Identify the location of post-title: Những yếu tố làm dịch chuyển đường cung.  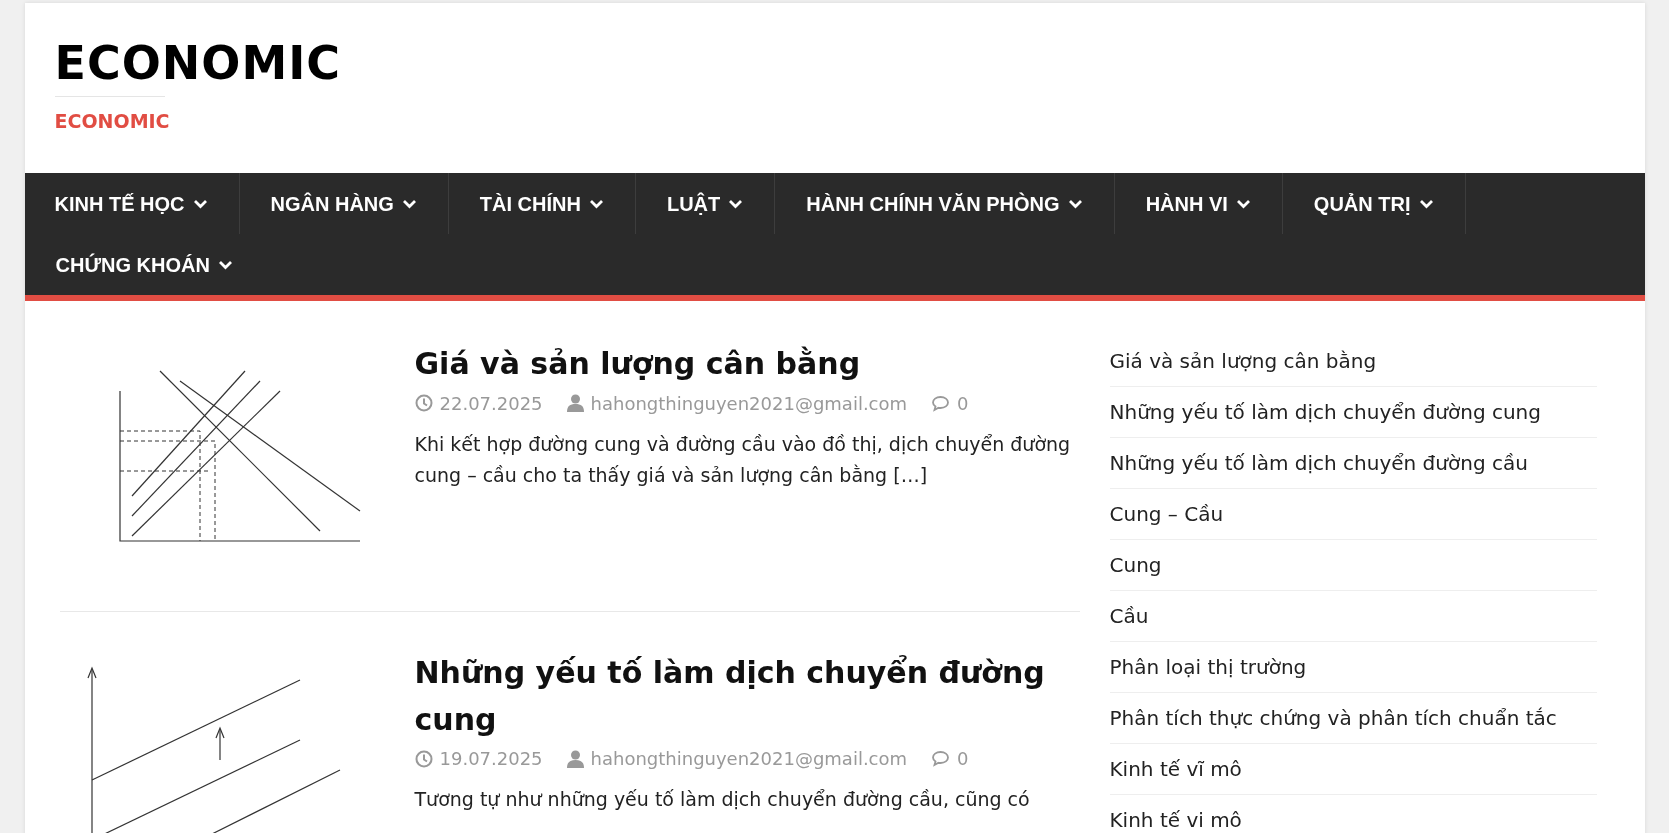
(747, 697).